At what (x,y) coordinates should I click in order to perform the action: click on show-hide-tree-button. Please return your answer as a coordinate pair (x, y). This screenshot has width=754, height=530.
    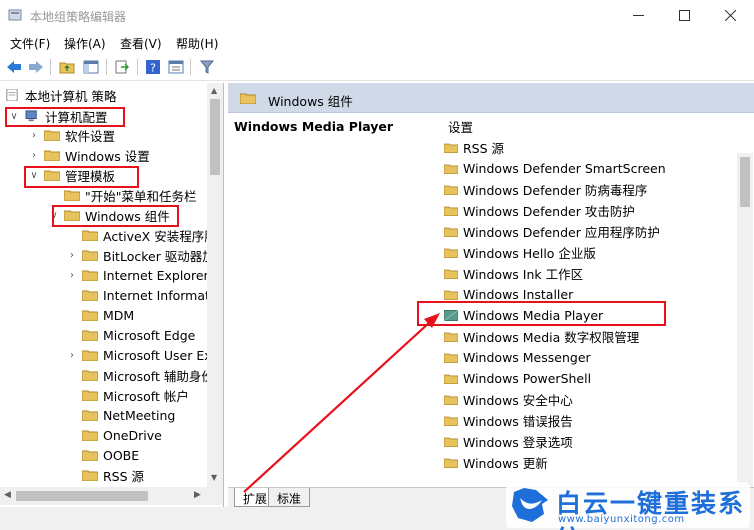
    Looking at the image, I should click on (91, 67).